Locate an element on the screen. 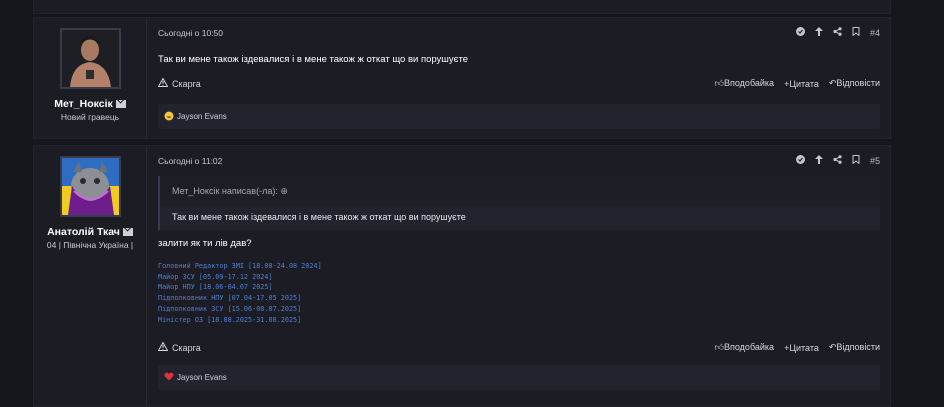 This screenshot has width=944, height=407. post-date: Сьогодні о 11:02 is located at coordinates (190, 161).